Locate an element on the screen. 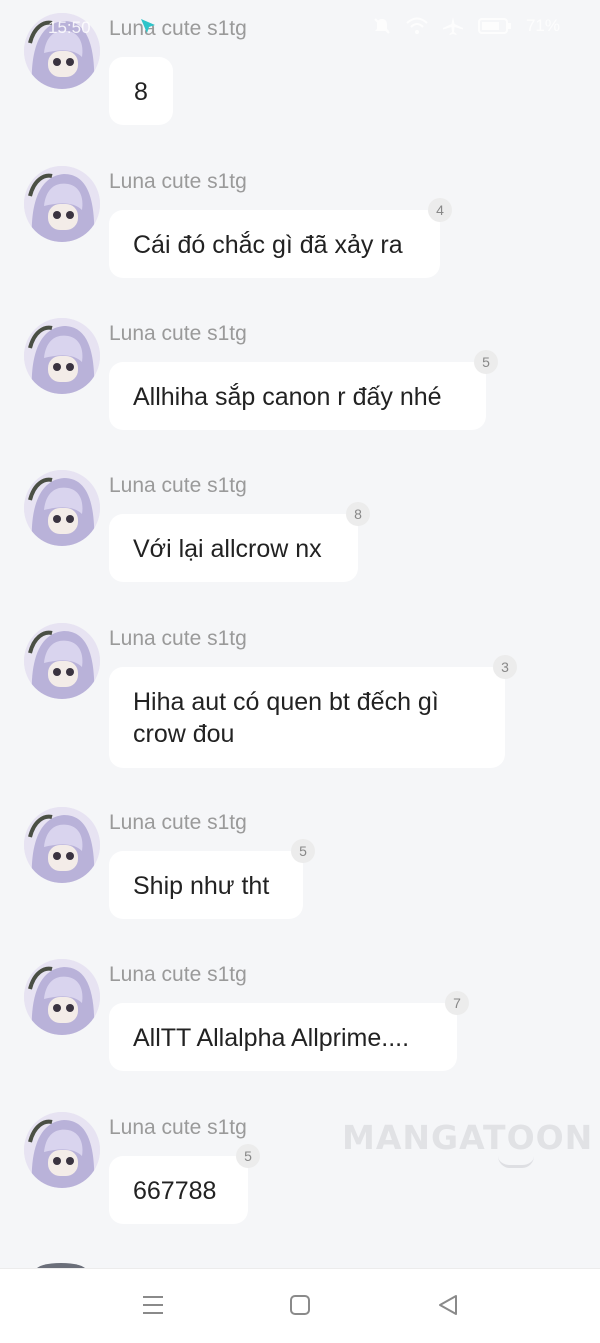 The width and height of the screenshot is (600, 1343). home-square-icon is located at coordinates (300, 1307).